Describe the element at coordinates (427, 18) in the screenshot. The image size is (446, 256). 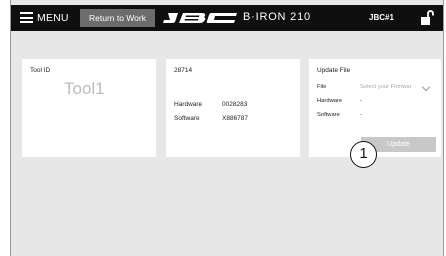
I see `unlock-icon` at that location.